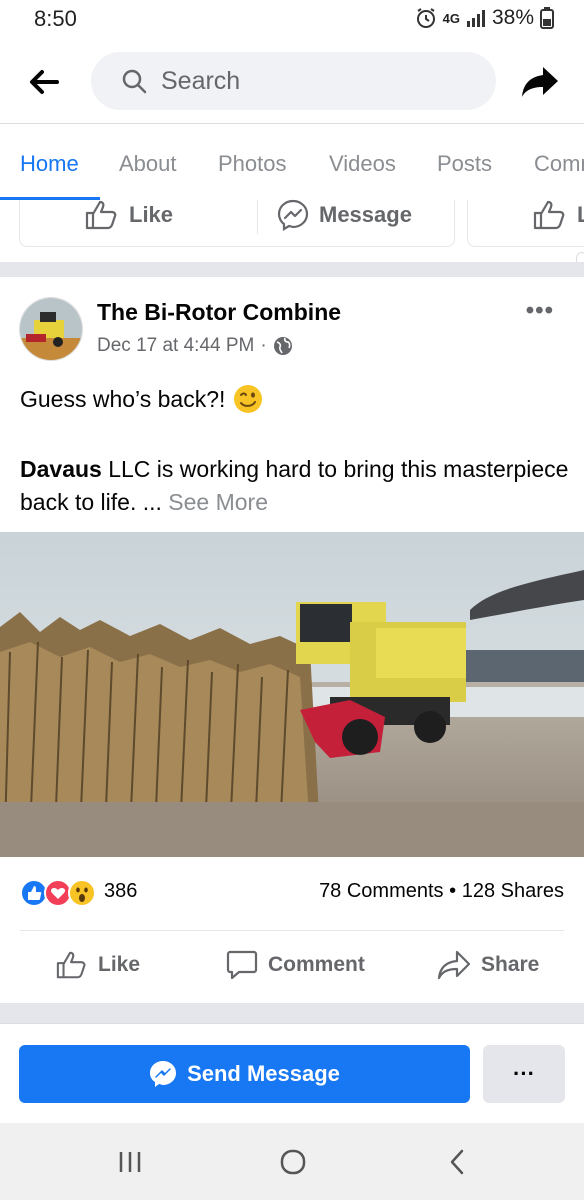 The image size is (584, 1200). What do you see at coordinates (58, 893) in the screenshot?
I see `reaction-icons` at bounding box center [58, 893].